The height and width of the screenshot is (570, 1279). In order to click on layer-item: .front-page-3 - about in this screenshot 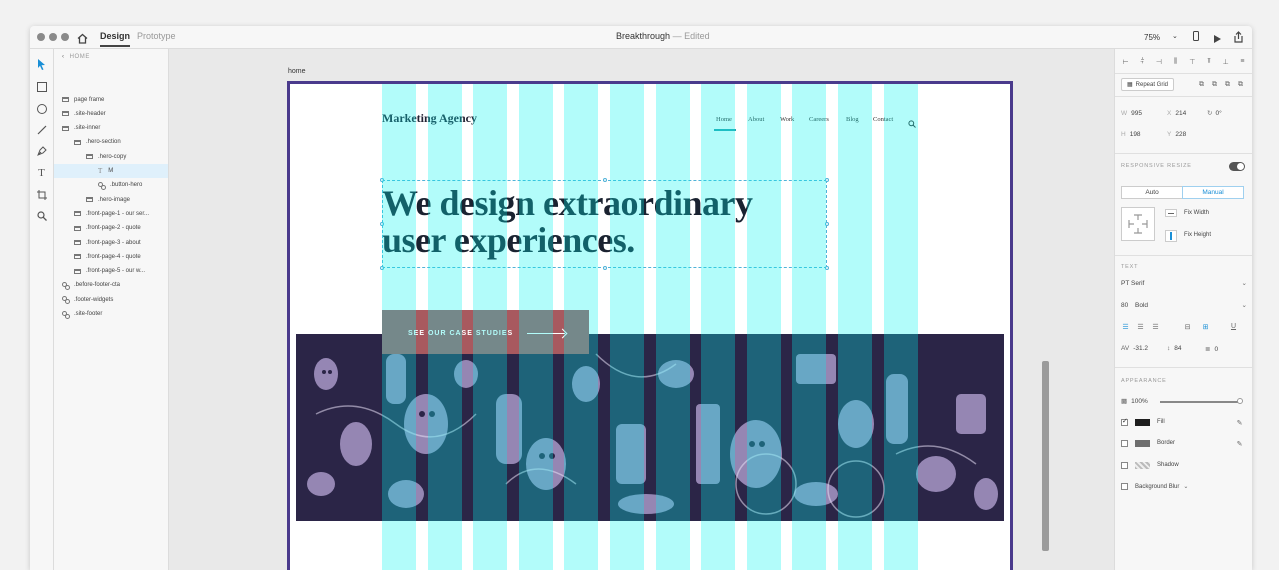, I will do `click(107, 242)`.